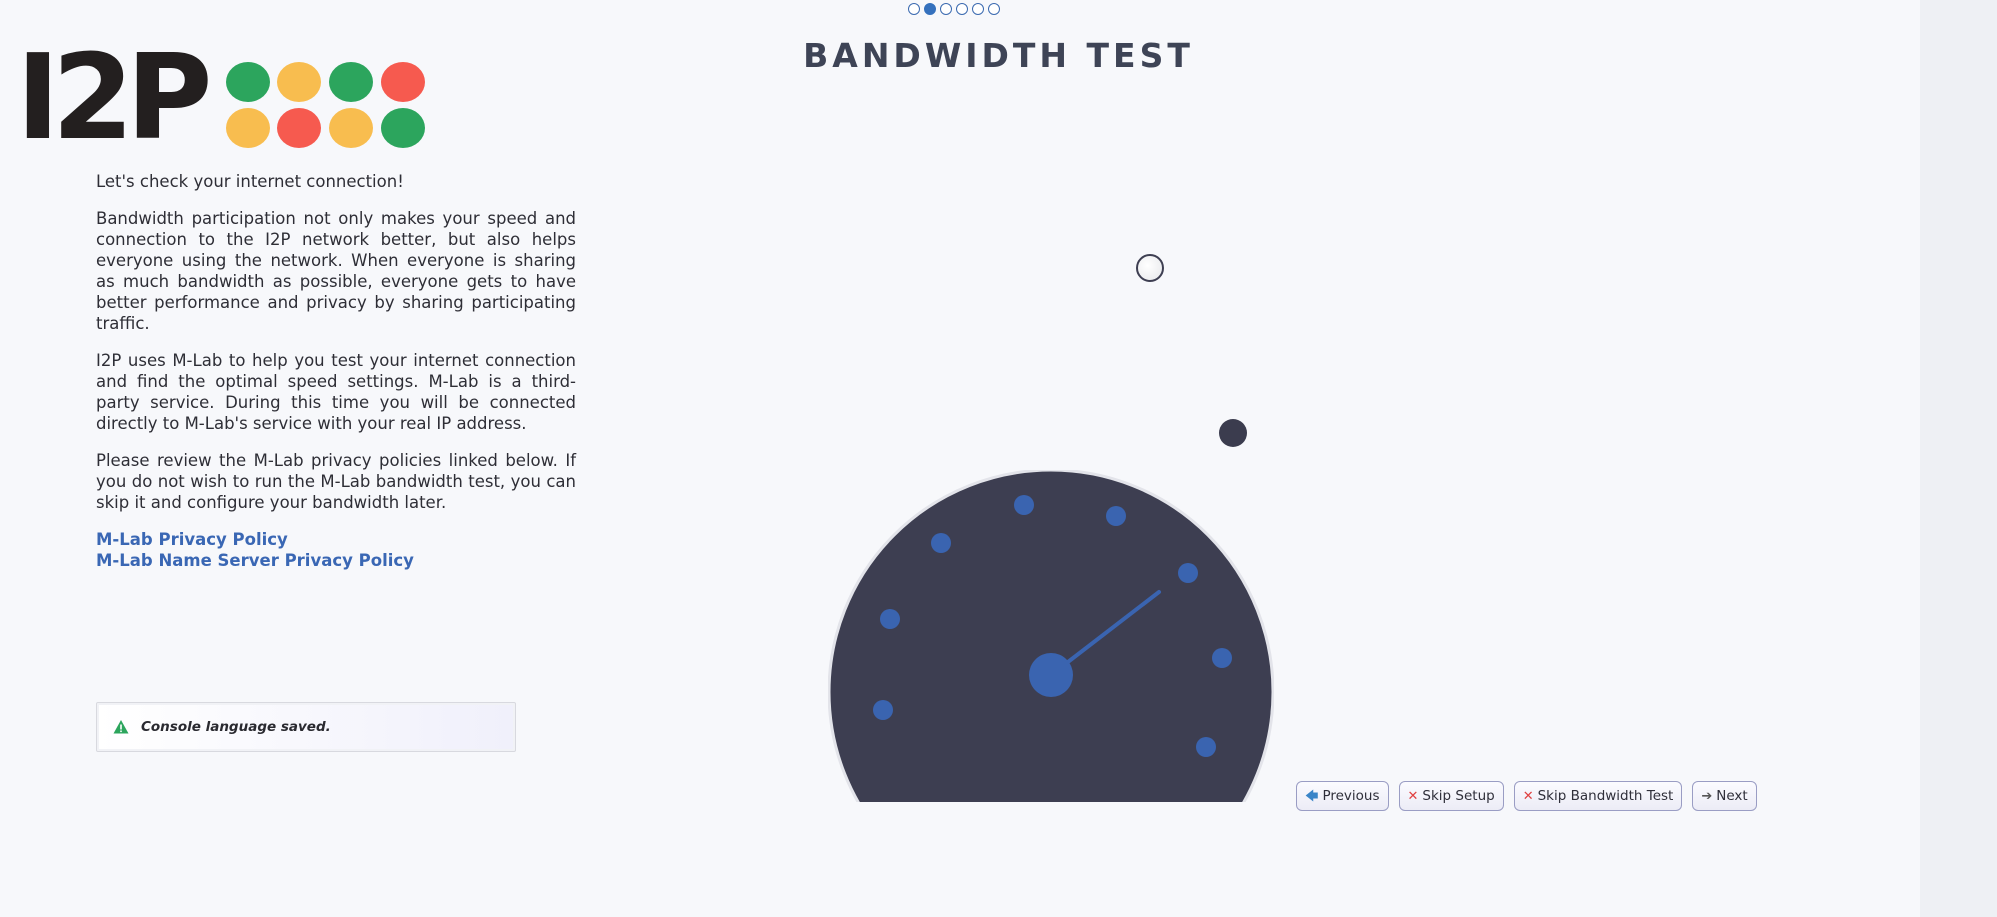 Image resolution: width=1997 pixels, height=917 pixels. What do you see at coordinates (336, 539) in the screenshot?
I see `mlab-privacy-link: M-Lab Privacy Policy` at bounding box center [336, 539].